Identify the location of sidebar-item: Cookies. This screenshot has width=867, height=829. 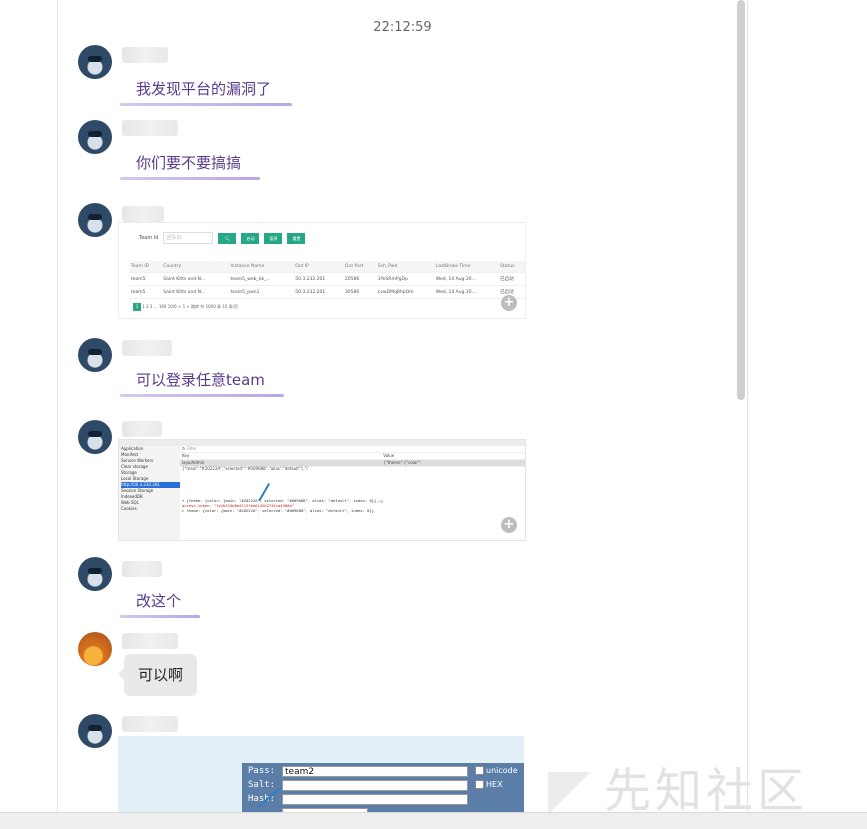
(129, 508).